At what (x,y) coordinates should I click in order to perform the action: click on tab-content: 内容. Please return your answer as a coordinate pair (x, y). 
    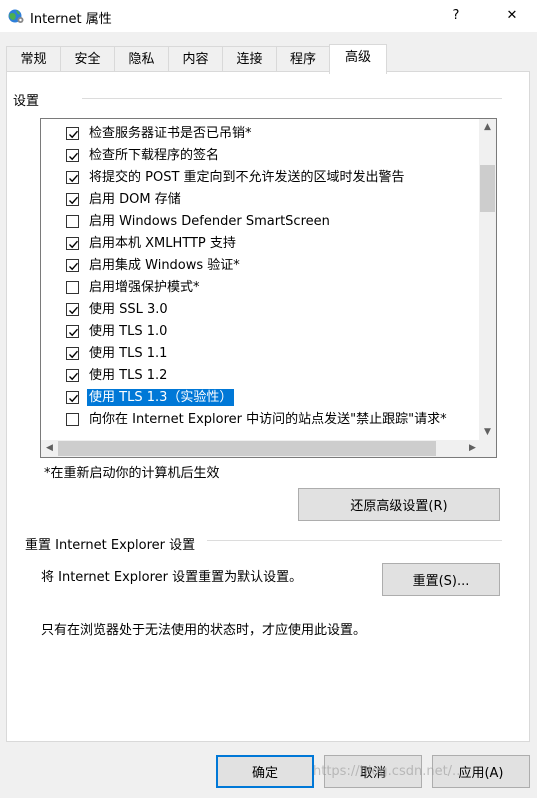
    Looking at the image, I should click on (195, 59).